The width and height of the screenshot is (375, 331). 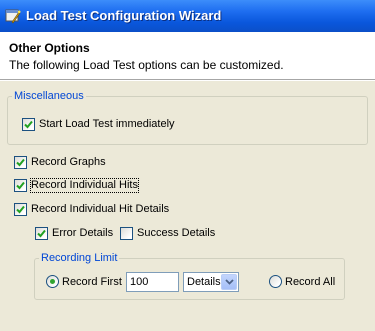 I want to click on record-graphs-label: Record Graphs, so click(x=68, y=162).